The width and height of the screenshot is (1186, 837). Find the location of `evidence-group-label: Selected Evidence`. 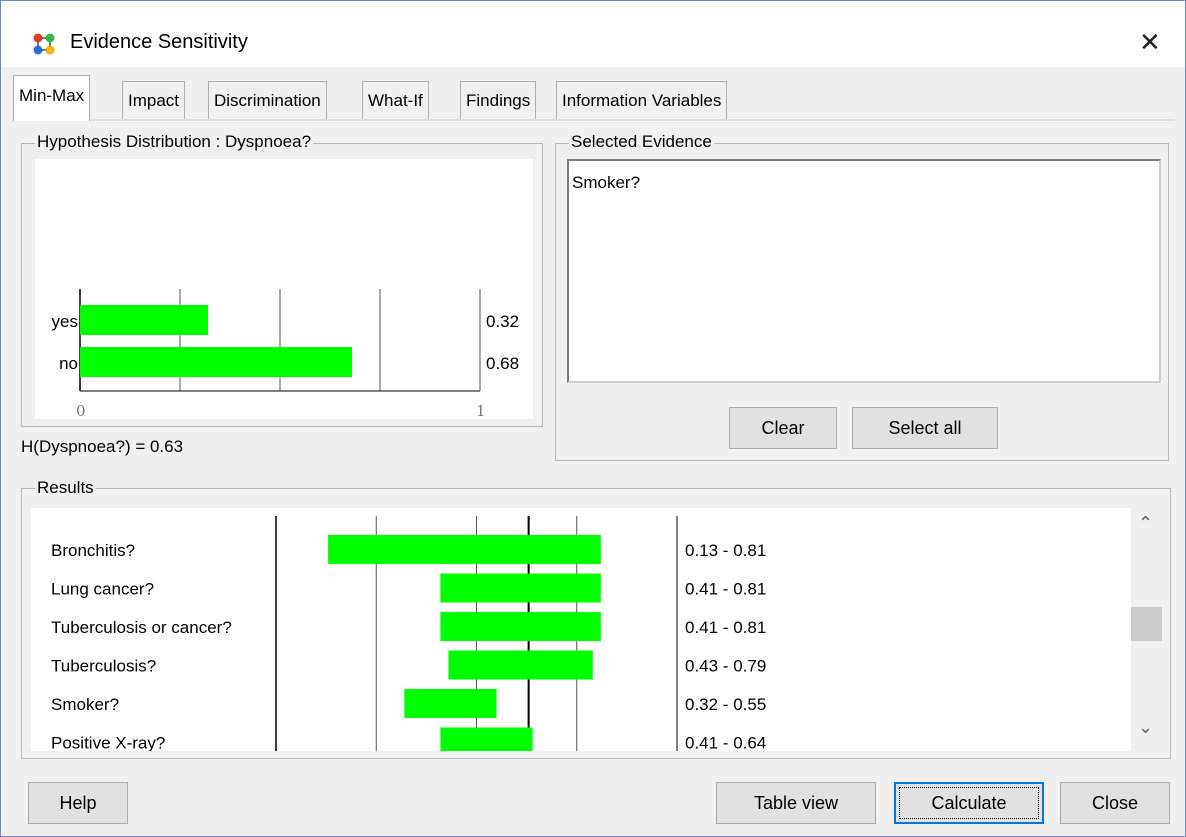

evidence-group-label: Selected Evidence is located at coordinates (641, 142).